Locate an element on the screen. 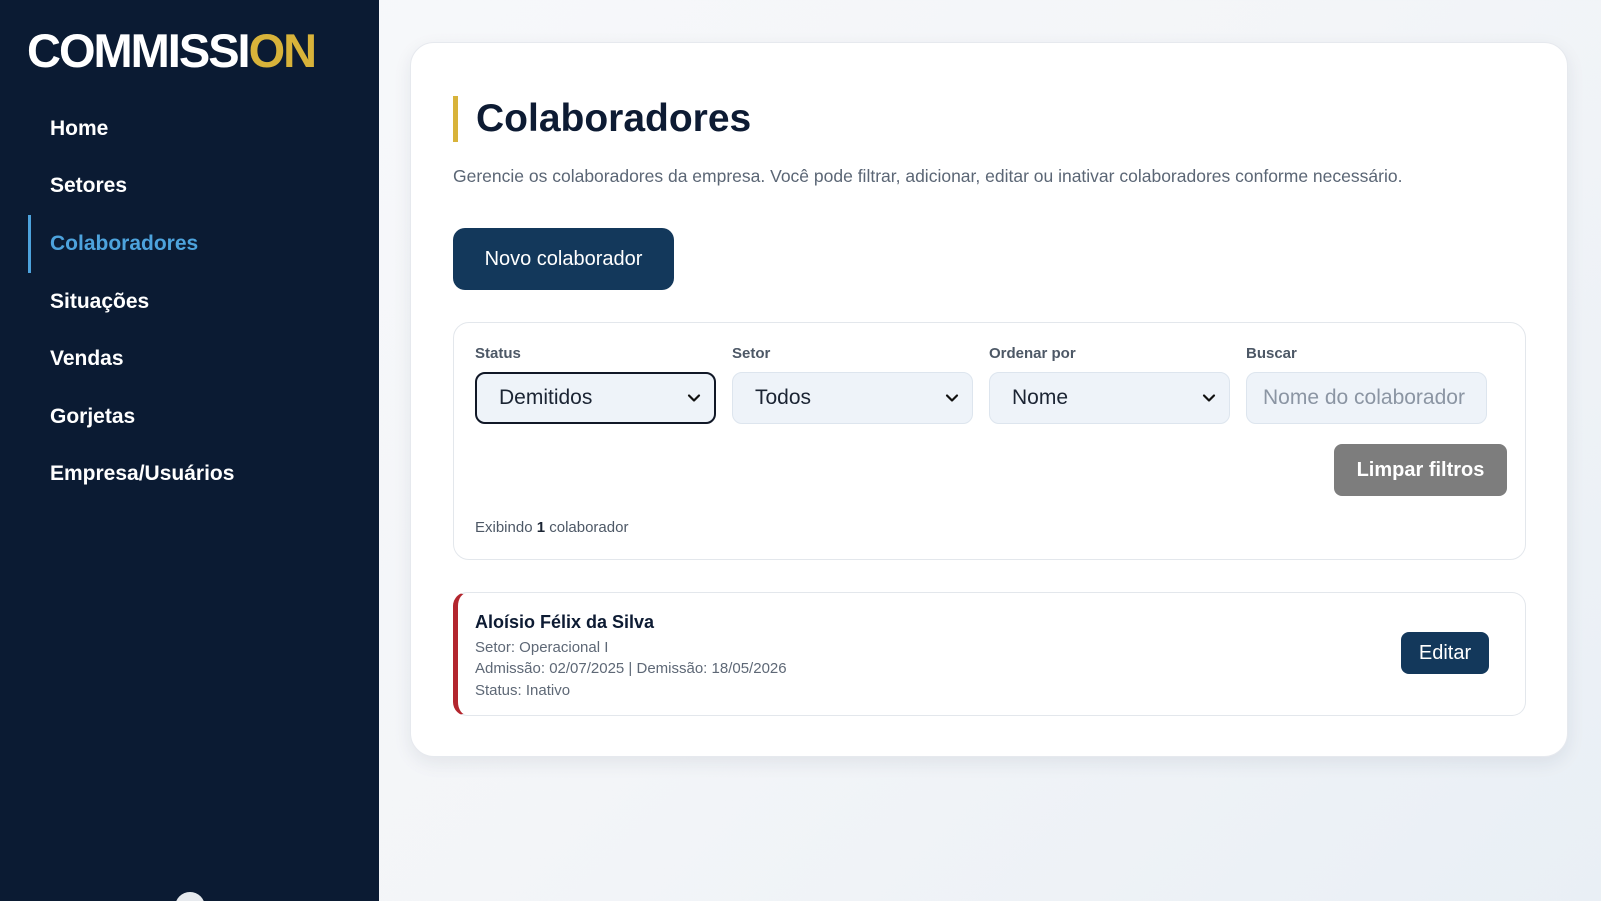  sidebar-item-home: Home is located at coordinates (193, 129).